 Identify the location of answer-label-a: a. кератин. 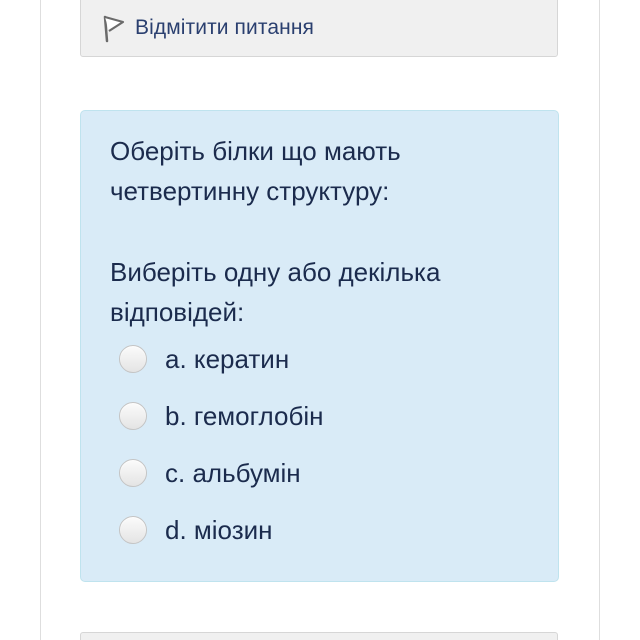
(227, 358).